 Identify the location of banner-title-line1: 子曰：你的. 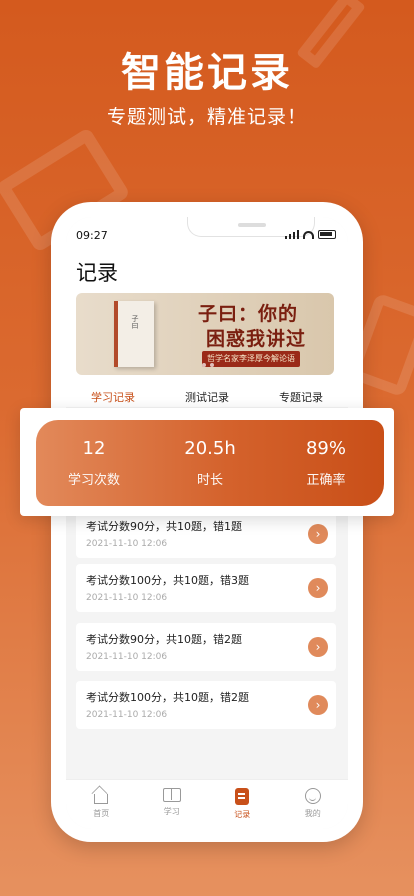
(248, 314).